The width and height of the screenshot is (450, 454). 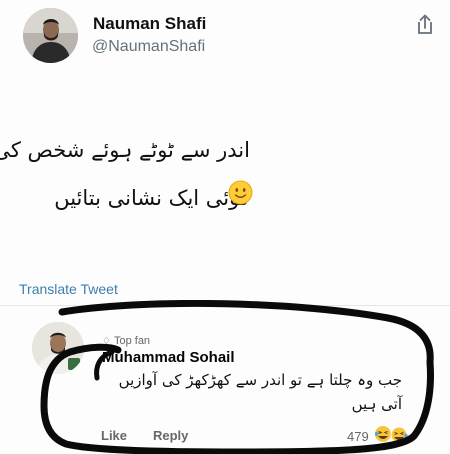 I want to click on profile-photo-icon, so click(x=50, y=35).